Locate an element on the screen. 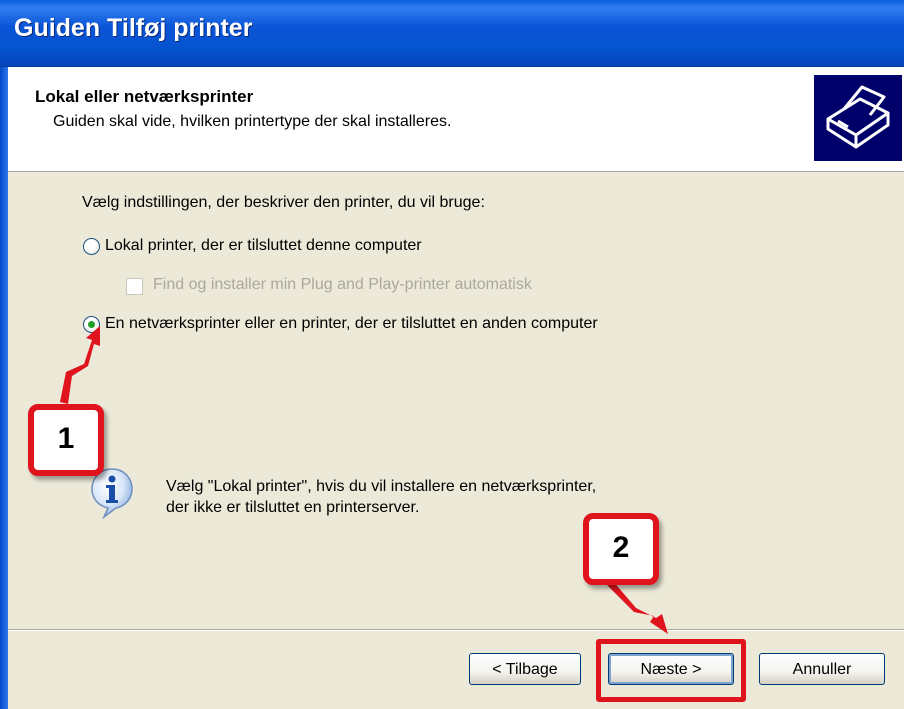  callout-2: 2 is located at coordinates (621, 549).